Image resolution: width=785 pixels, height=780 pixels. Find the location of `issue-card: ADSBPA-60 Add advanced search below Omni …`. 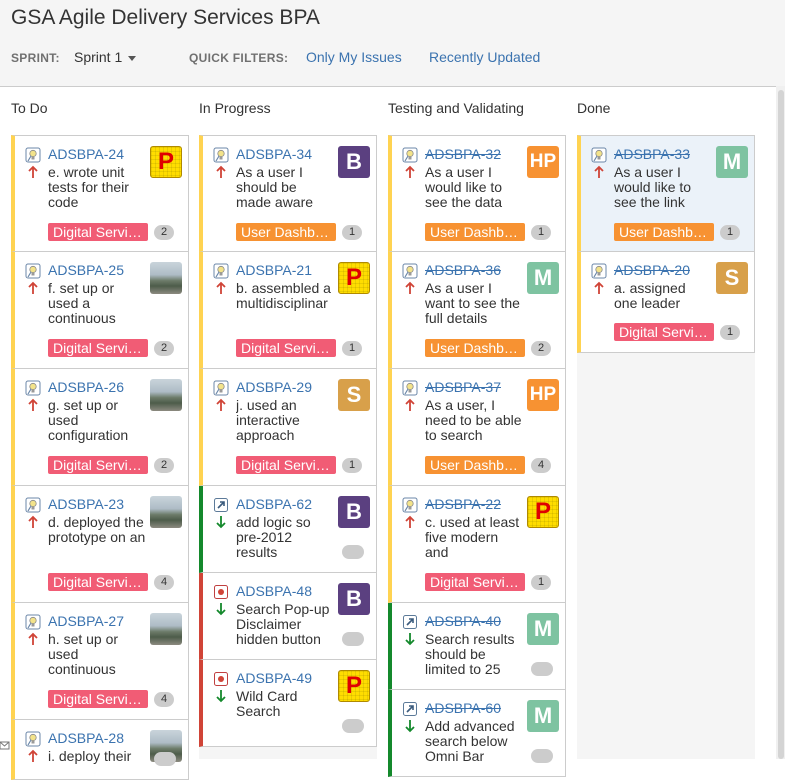

issue-card: ADSBPA-60 Add advanced search below Omni … is located at coordinates (477, 733).